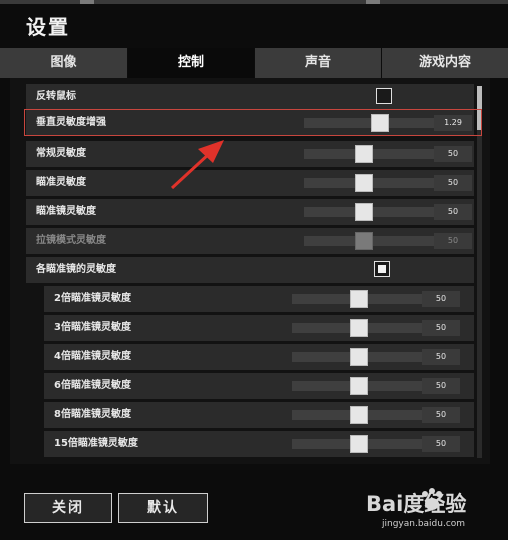 The image size is (508, 540). Describe the element at coordinates (197, 165) in the screenshot. I see `annotation-arrow-icon` at that location.